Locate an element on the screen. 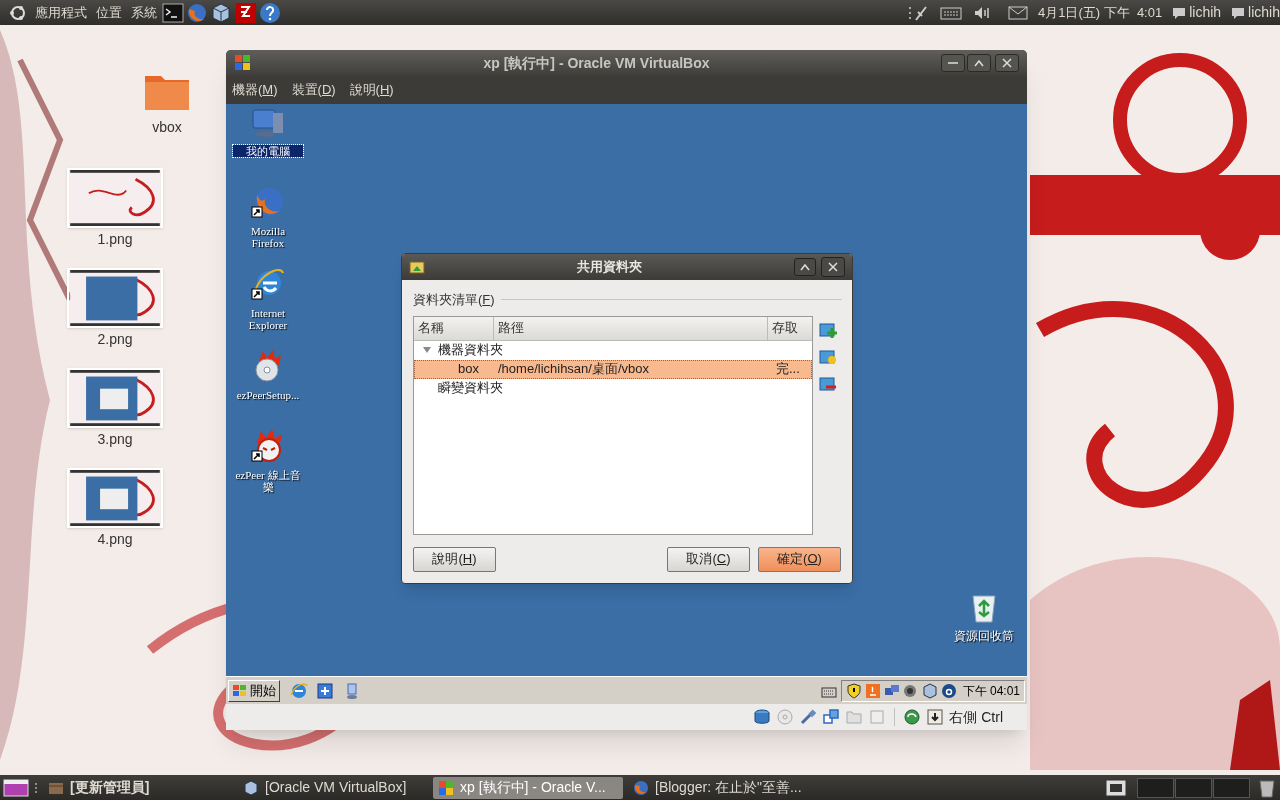 Image resolution: width=1280 pixels, height=800 pixels. network-icon is located at coordinates (831, 717).